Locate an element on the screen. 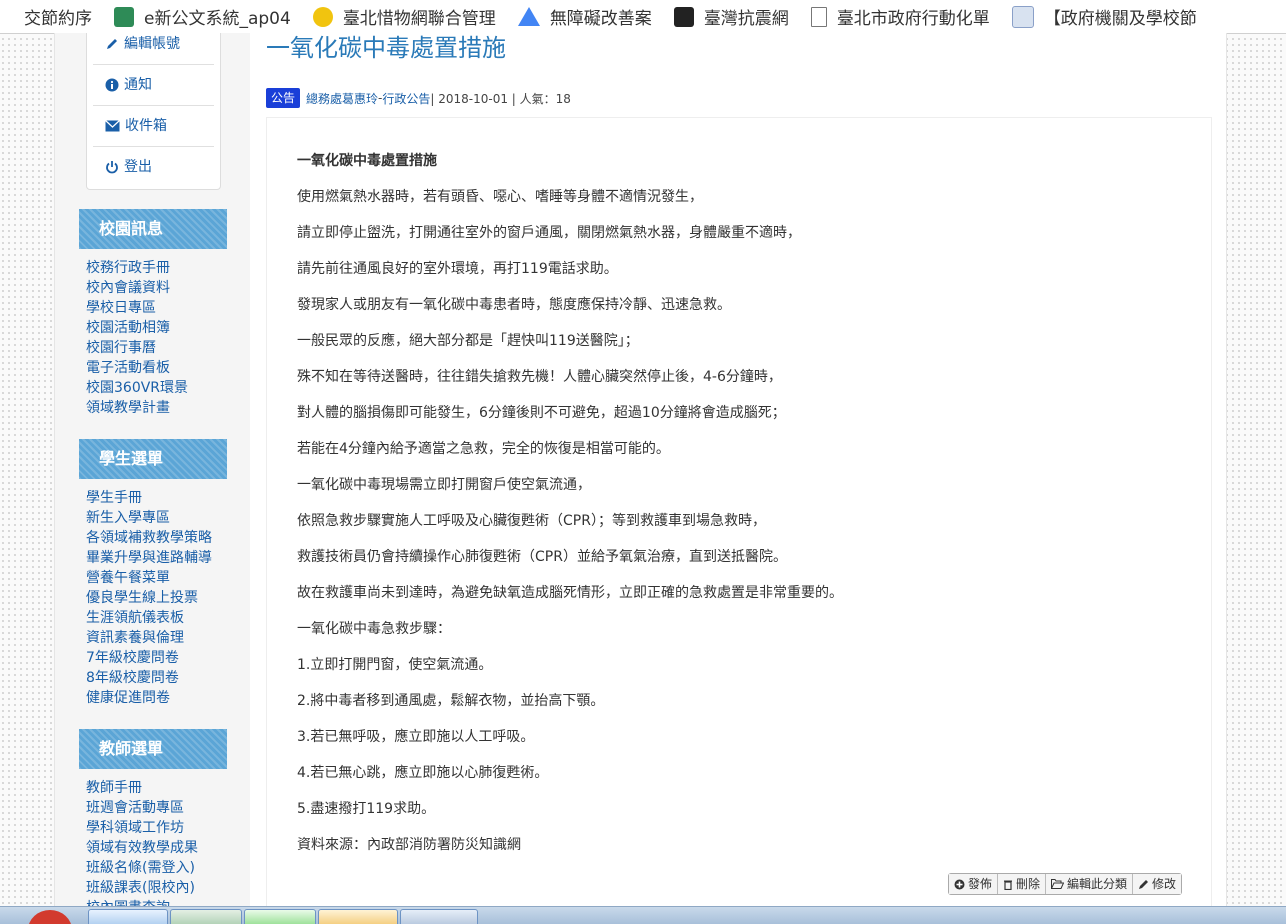 Image resolution: width=1286 pixels, height=924 pixels. folder-app-icon is located at coordinates (358, 916).